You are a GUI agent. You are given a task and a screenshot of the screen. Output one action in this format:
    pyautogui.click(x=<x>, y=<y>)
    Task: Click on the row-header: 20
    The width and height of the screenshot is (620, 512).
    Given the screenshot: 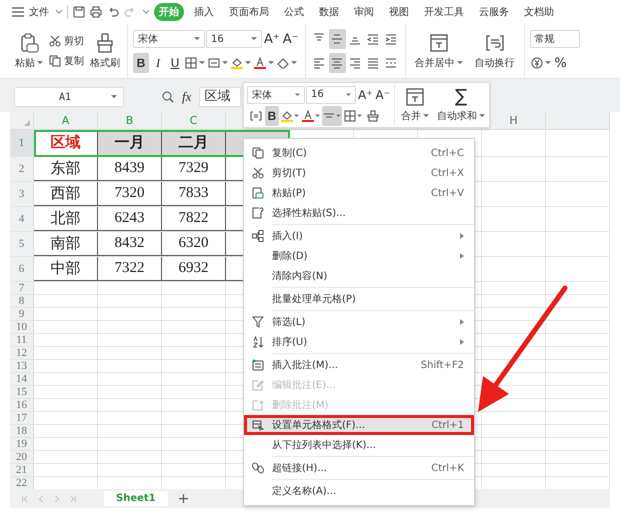 What is the action you would take?
    pyautogui.click(x=22, y=457)
    